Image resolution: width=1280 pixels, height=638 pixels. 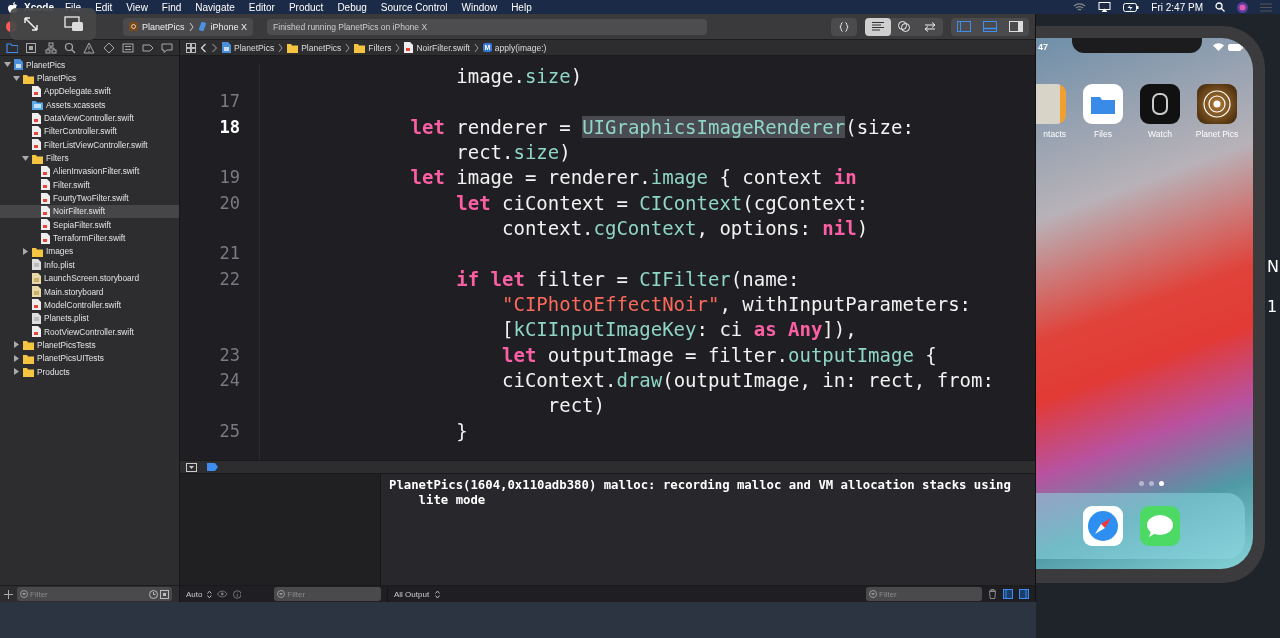 I want to click on braces-icon, so click(x=844, y=26).